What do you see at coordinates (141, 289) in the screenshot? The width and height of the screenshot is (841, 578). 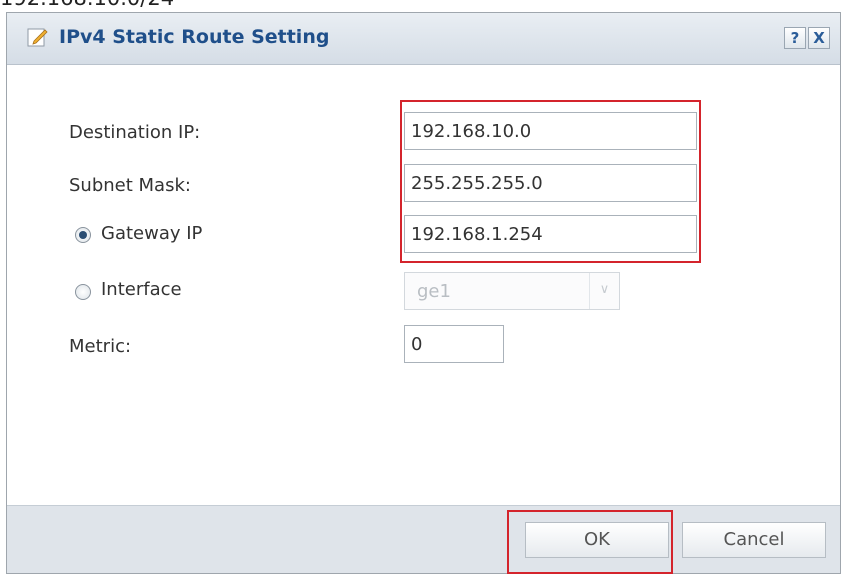 I see `interface-label: Interface` at bounding box center [141, 289].